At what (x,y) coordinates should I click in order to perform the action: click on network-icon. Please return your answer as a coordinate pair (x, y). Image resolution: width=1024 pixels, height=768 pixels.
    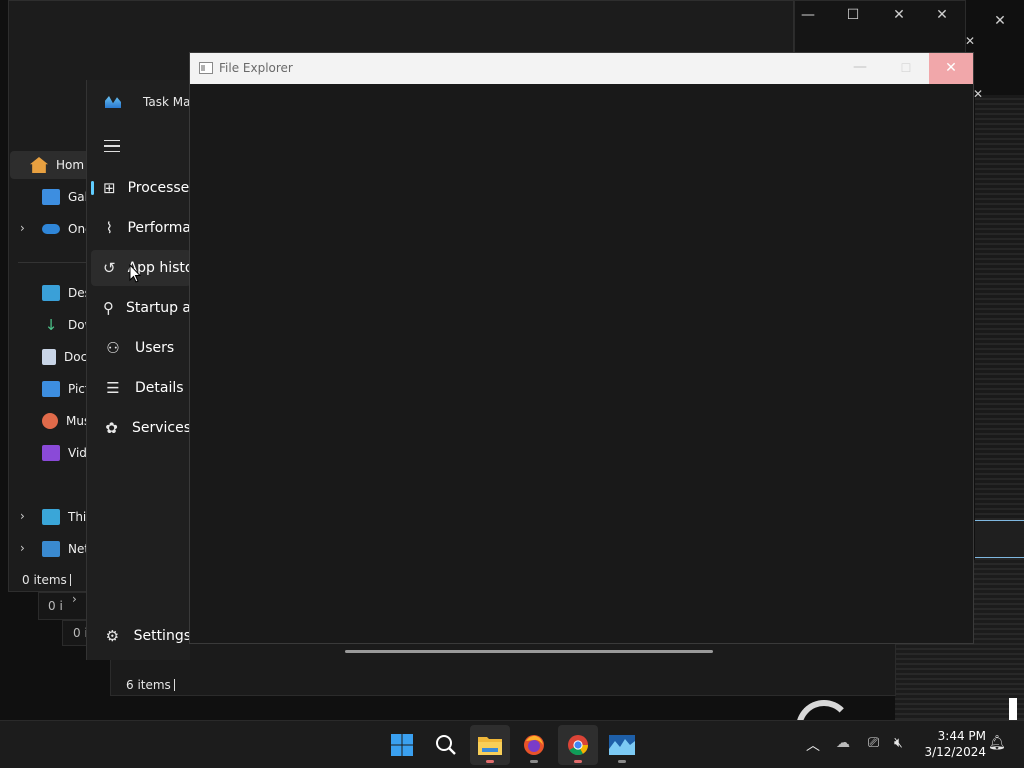
    Looking at the image, I should click on (51, 549).